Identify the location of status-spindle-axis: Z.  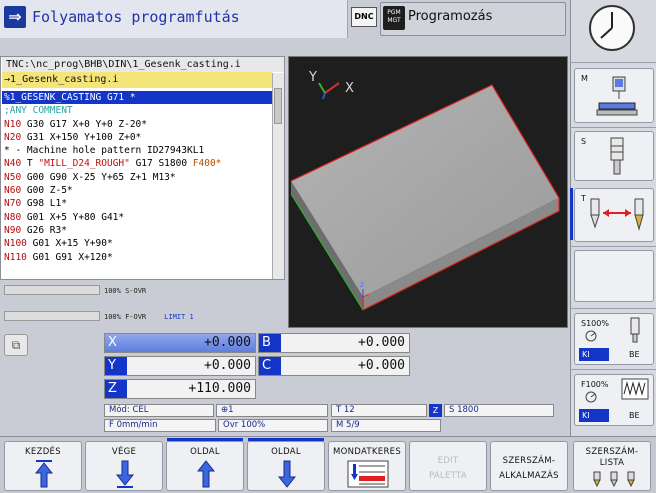
(435, 410).